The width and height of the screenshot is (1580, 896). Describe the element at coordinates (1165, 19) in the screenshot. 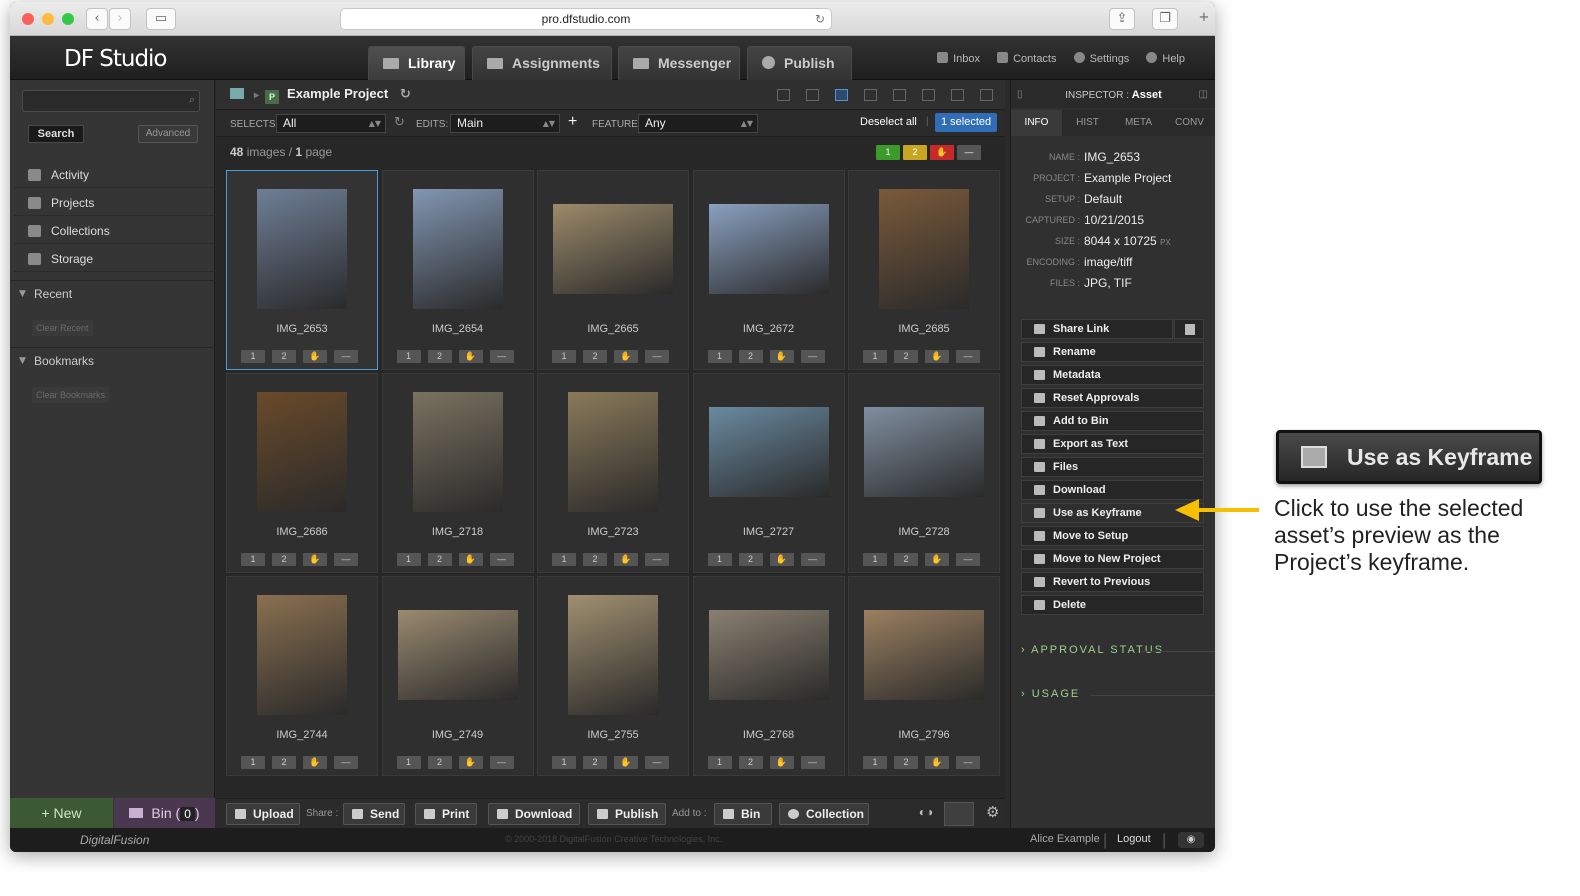

I see `tabs-overview-icon: ❐` at that location.